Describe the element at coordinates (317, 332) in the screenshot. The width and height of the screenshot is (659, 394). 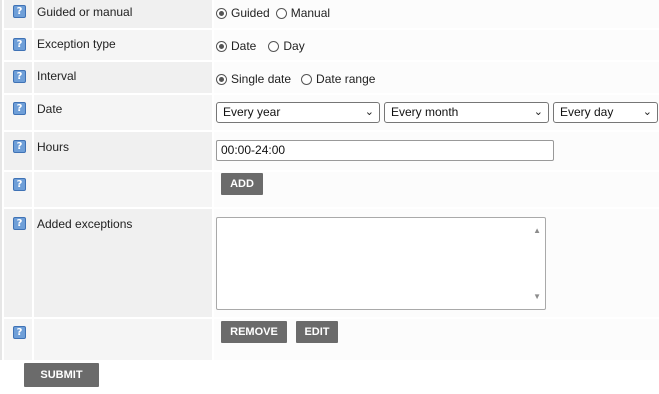
I see `edit-button: EDIT` at that location.